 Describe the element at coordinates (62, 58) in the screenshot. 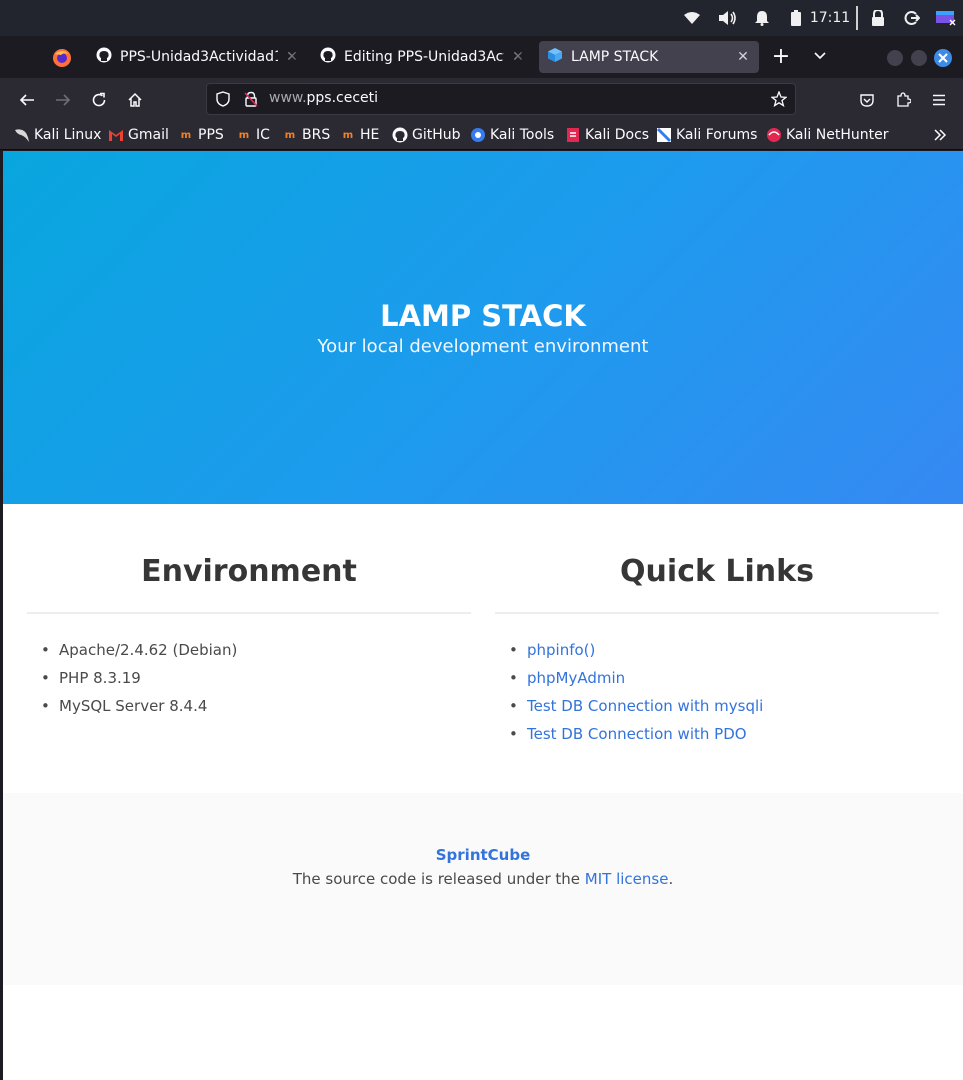

I see `firefox-icon` at that location.